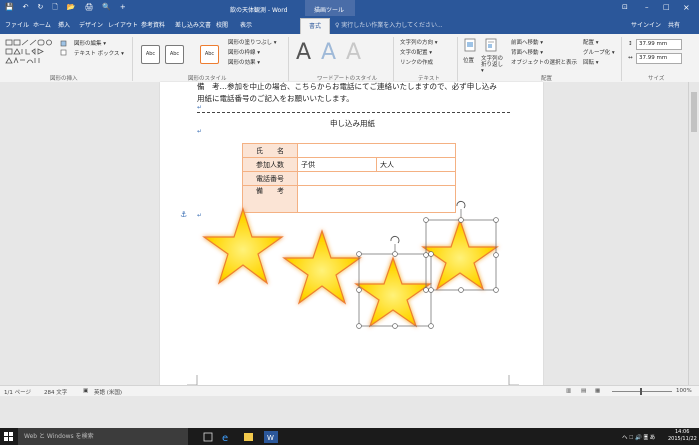 The image size is (699, 445). What do you see at coordinates (183, 214) in the screenshot?
I see `anchor-icon: ⚓` at bounding box center [183, 214].